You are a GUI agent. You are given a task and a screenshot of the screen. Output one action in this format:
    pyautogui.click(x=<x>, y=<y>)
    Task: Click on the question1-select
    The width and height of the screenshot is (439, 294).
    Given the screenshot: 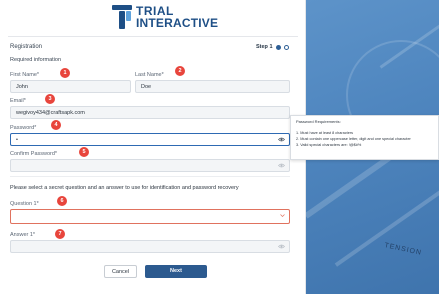 What is the action you would take?
    pyautogui.click(x=150, y=216)
    